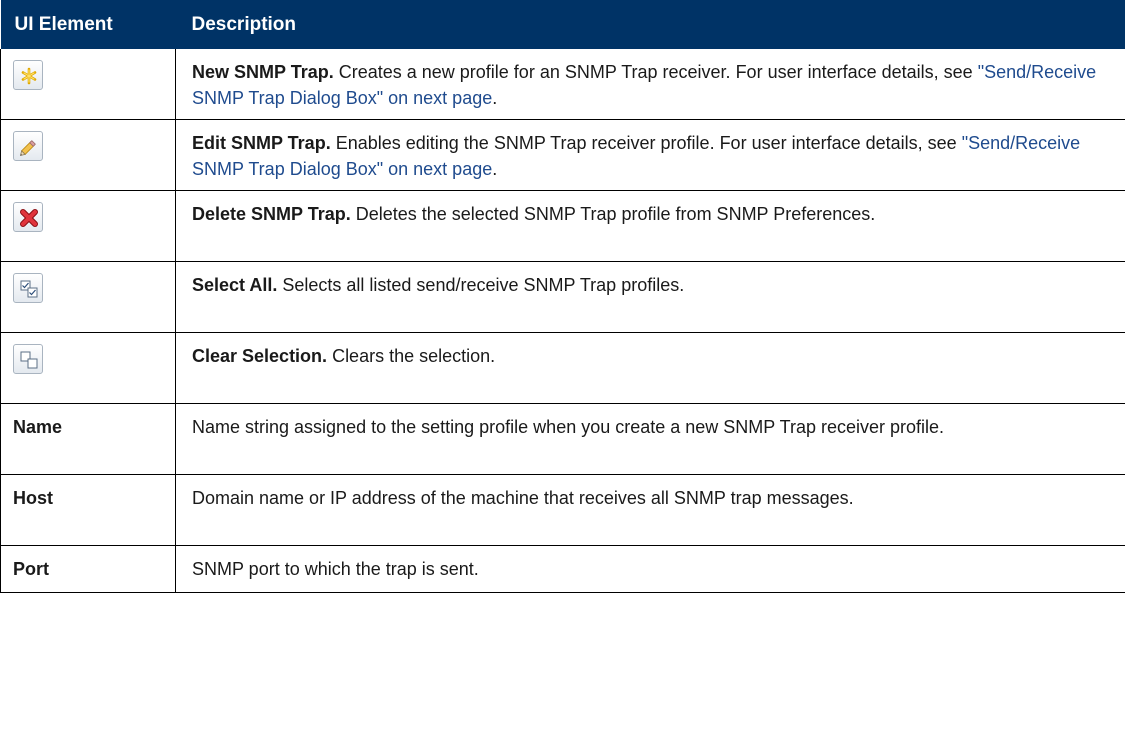 This screenshot has width=1125, height=734. I want to click on edit-pencil-icon, so click(27, 148).